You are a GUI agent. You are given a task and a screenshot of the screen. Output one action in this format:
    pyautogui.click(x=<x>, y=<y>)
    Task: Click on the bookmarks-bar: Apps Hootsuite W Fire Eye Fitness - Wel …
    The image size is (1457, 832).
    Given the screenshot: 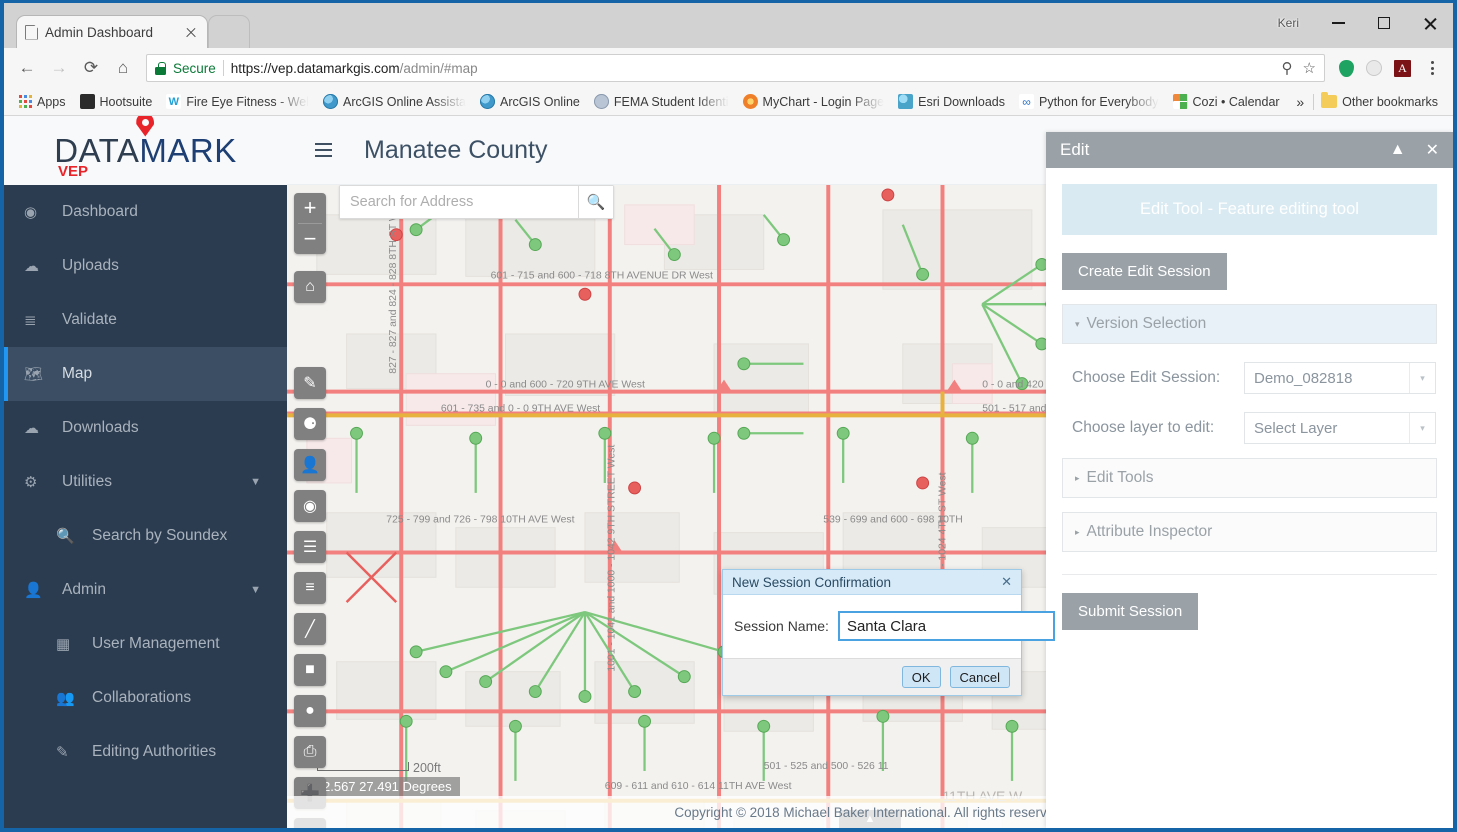 What is the action you would take?
    pyautogui.click(x=728, y=102)
    